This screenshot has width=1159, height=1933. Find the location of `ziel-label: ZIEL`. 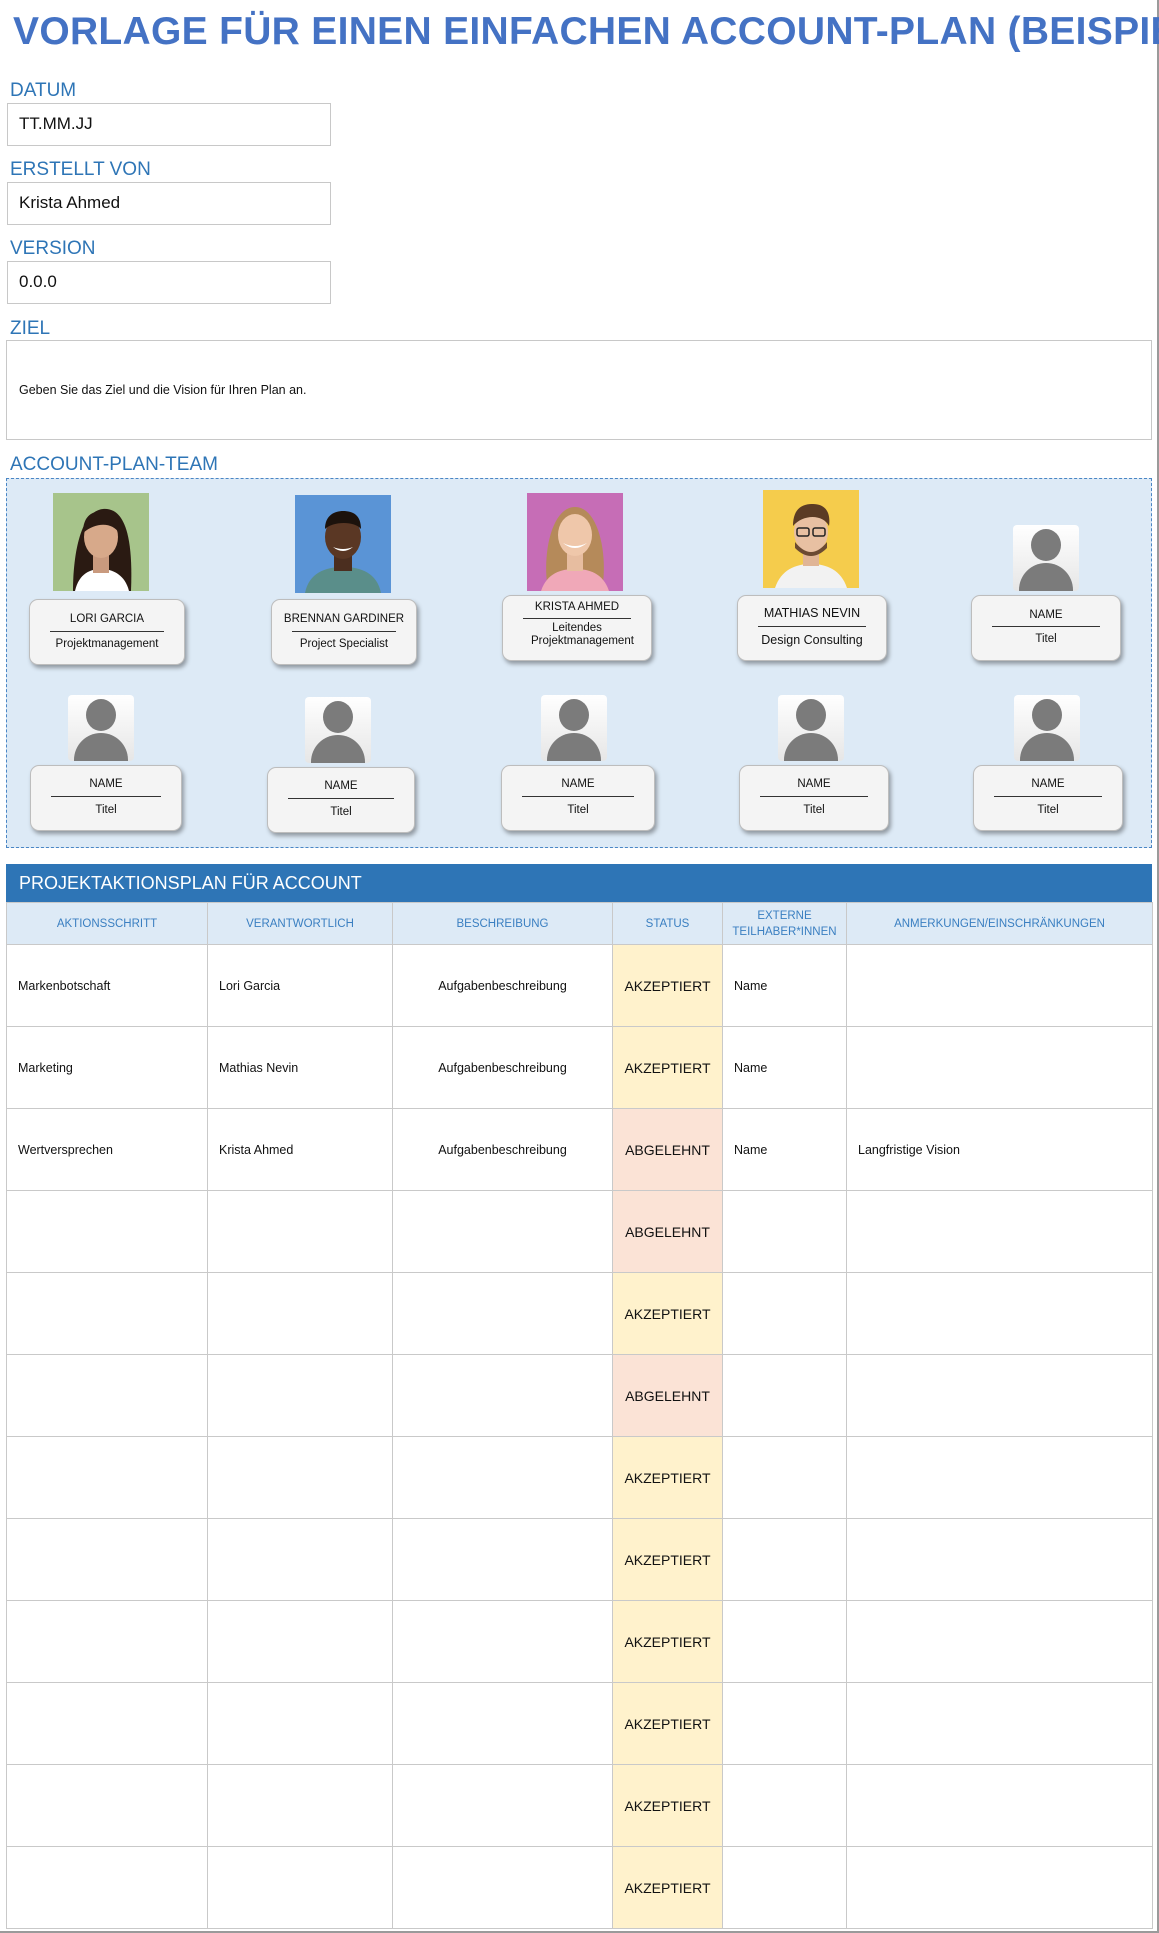

ziel-label: ZIEL is located at coordinates (30, 328).